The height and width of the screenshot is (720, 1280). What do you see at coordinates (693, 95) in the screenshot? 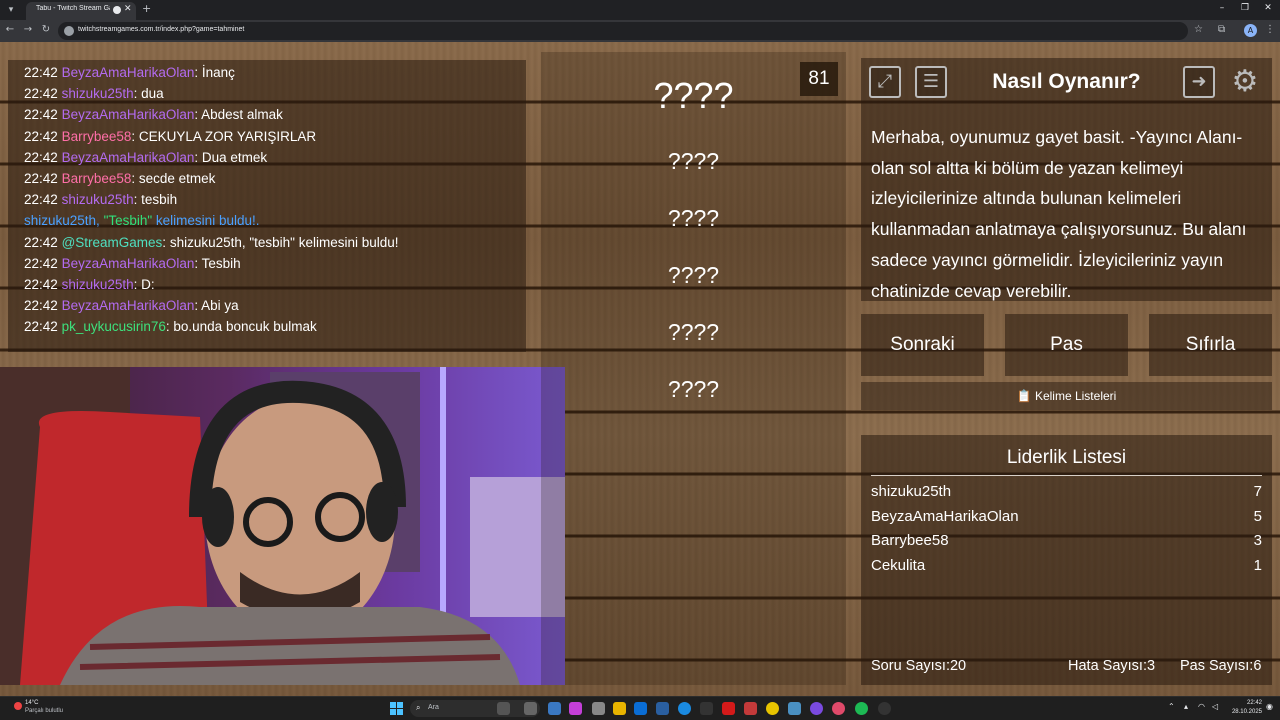
I see `target-word: ????` at bounding box center [693, 95].